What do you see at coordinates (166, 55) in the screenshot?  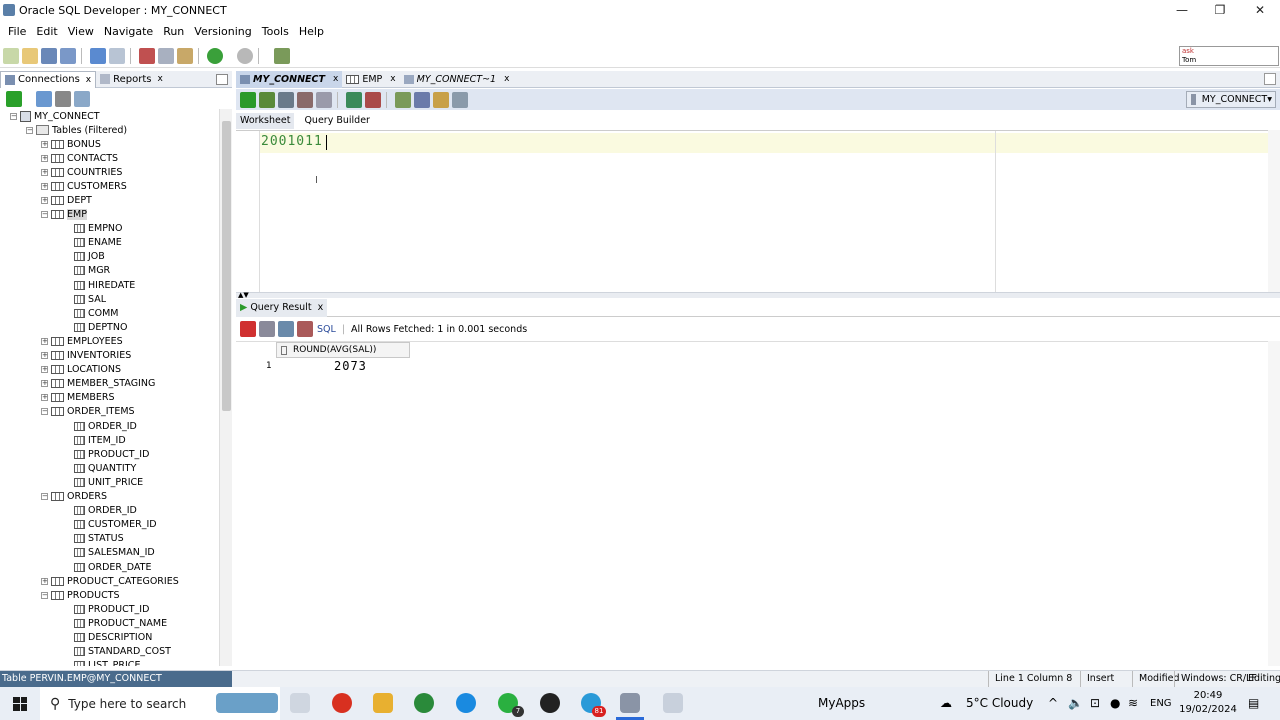 I see `copy-icon` at bounding box center [166, 55].